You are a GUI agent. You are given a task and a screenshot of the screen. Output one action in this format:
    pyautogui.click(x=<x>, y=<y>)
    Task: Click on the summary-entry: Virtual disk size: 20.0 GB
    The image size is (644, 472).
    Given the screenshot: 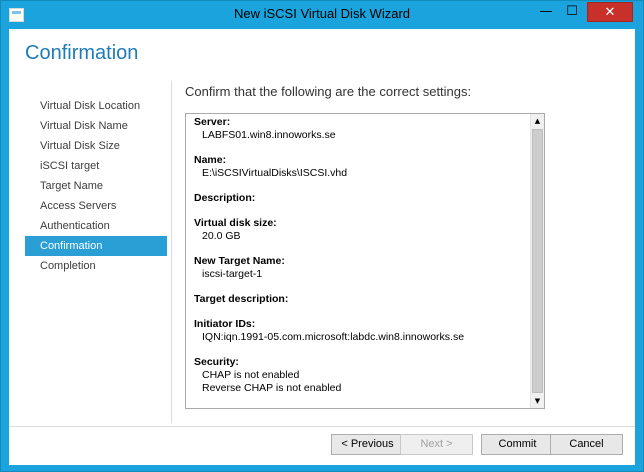 What is the action you would take?
    pyautogui.click(x=359, y=230)
    